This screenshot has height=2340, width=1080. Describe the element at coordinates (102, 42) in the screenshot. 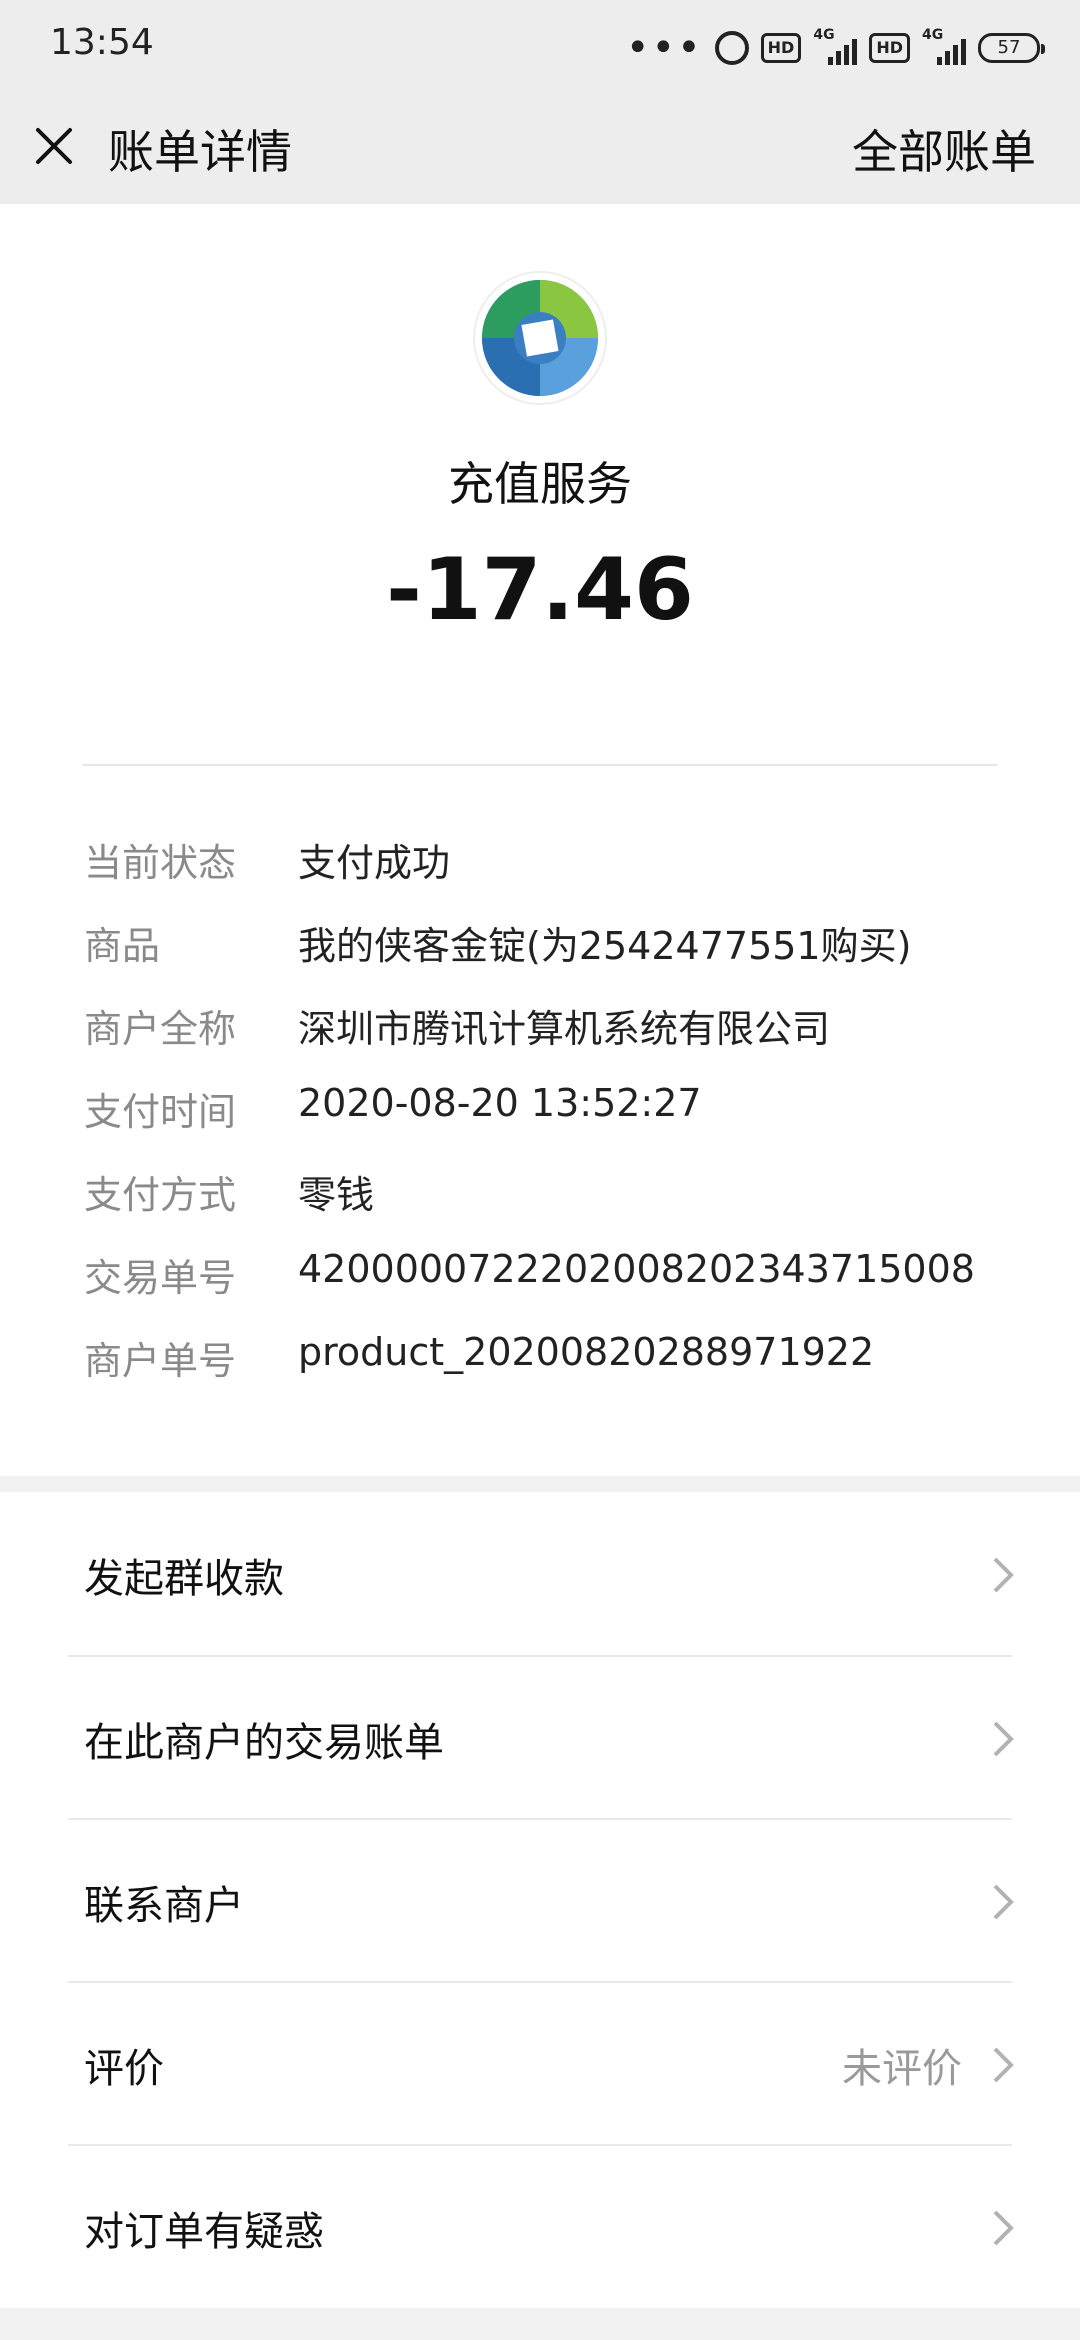

I see `status-time: 13:54` at that location.